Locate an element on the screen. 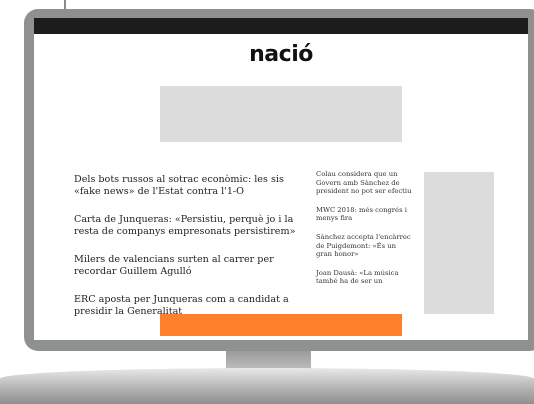 Image resolution: width=534 pixels, height=404 pixels. hanging-wire is located at coordinates (65, 4).